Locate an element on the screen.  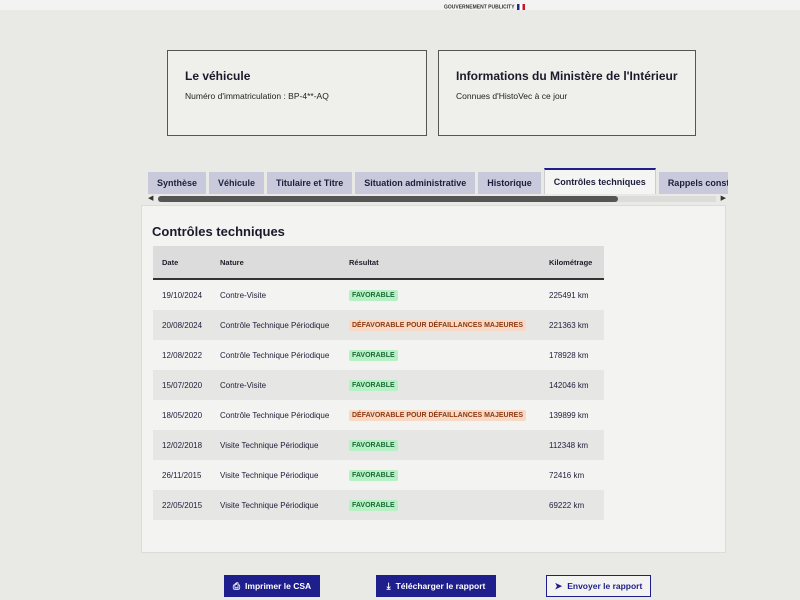
send-icon: ➤ is located at coordinates (558, 586).